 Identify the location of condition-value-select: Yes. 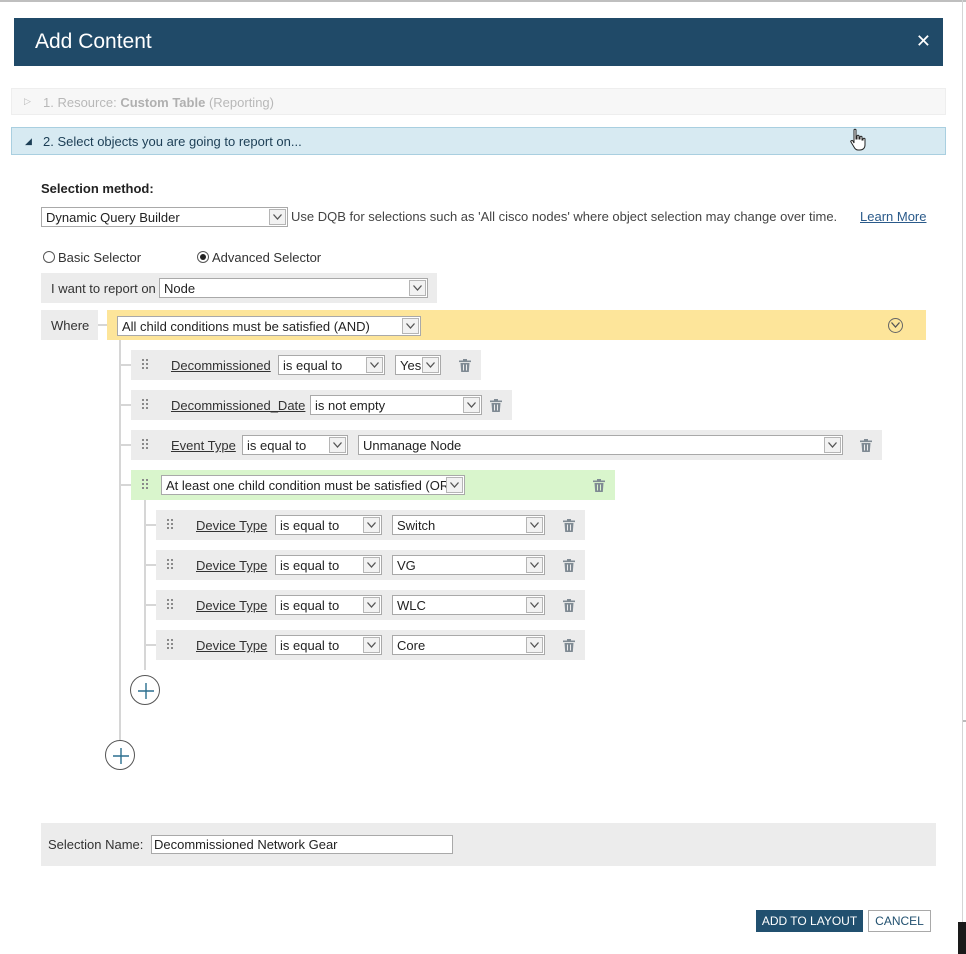
(418, 365).